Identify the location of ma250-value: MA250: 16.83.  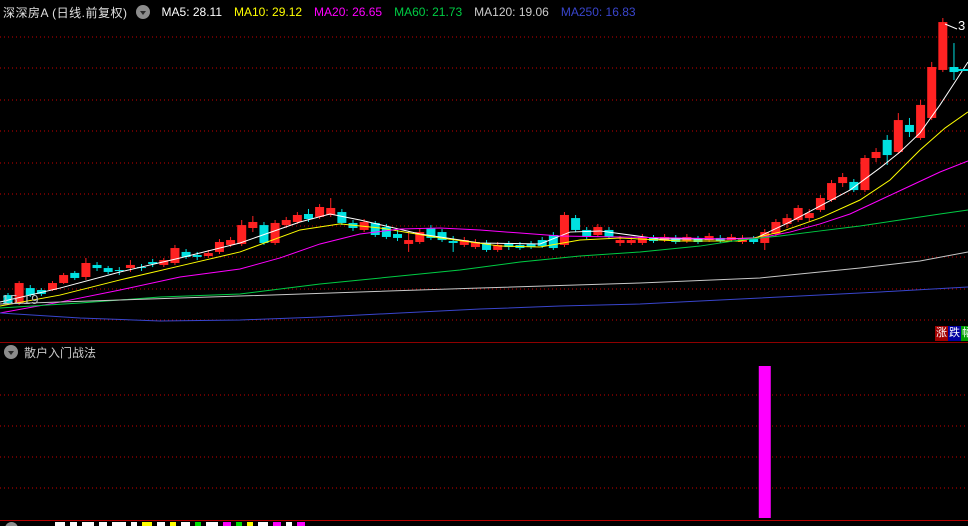
(598, 12).